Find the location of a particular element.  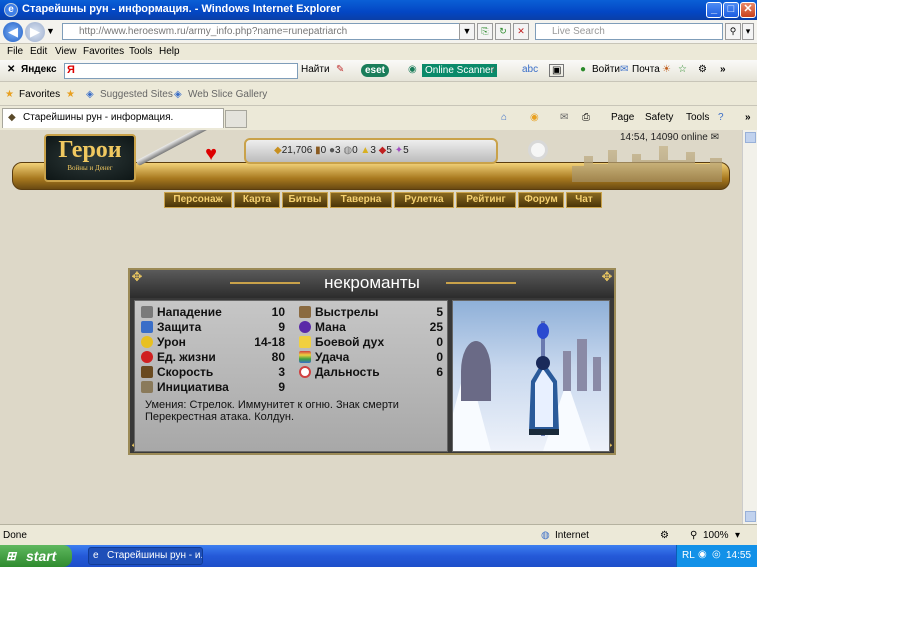

ie-task-icon: e is located at coordinates (96, 555).